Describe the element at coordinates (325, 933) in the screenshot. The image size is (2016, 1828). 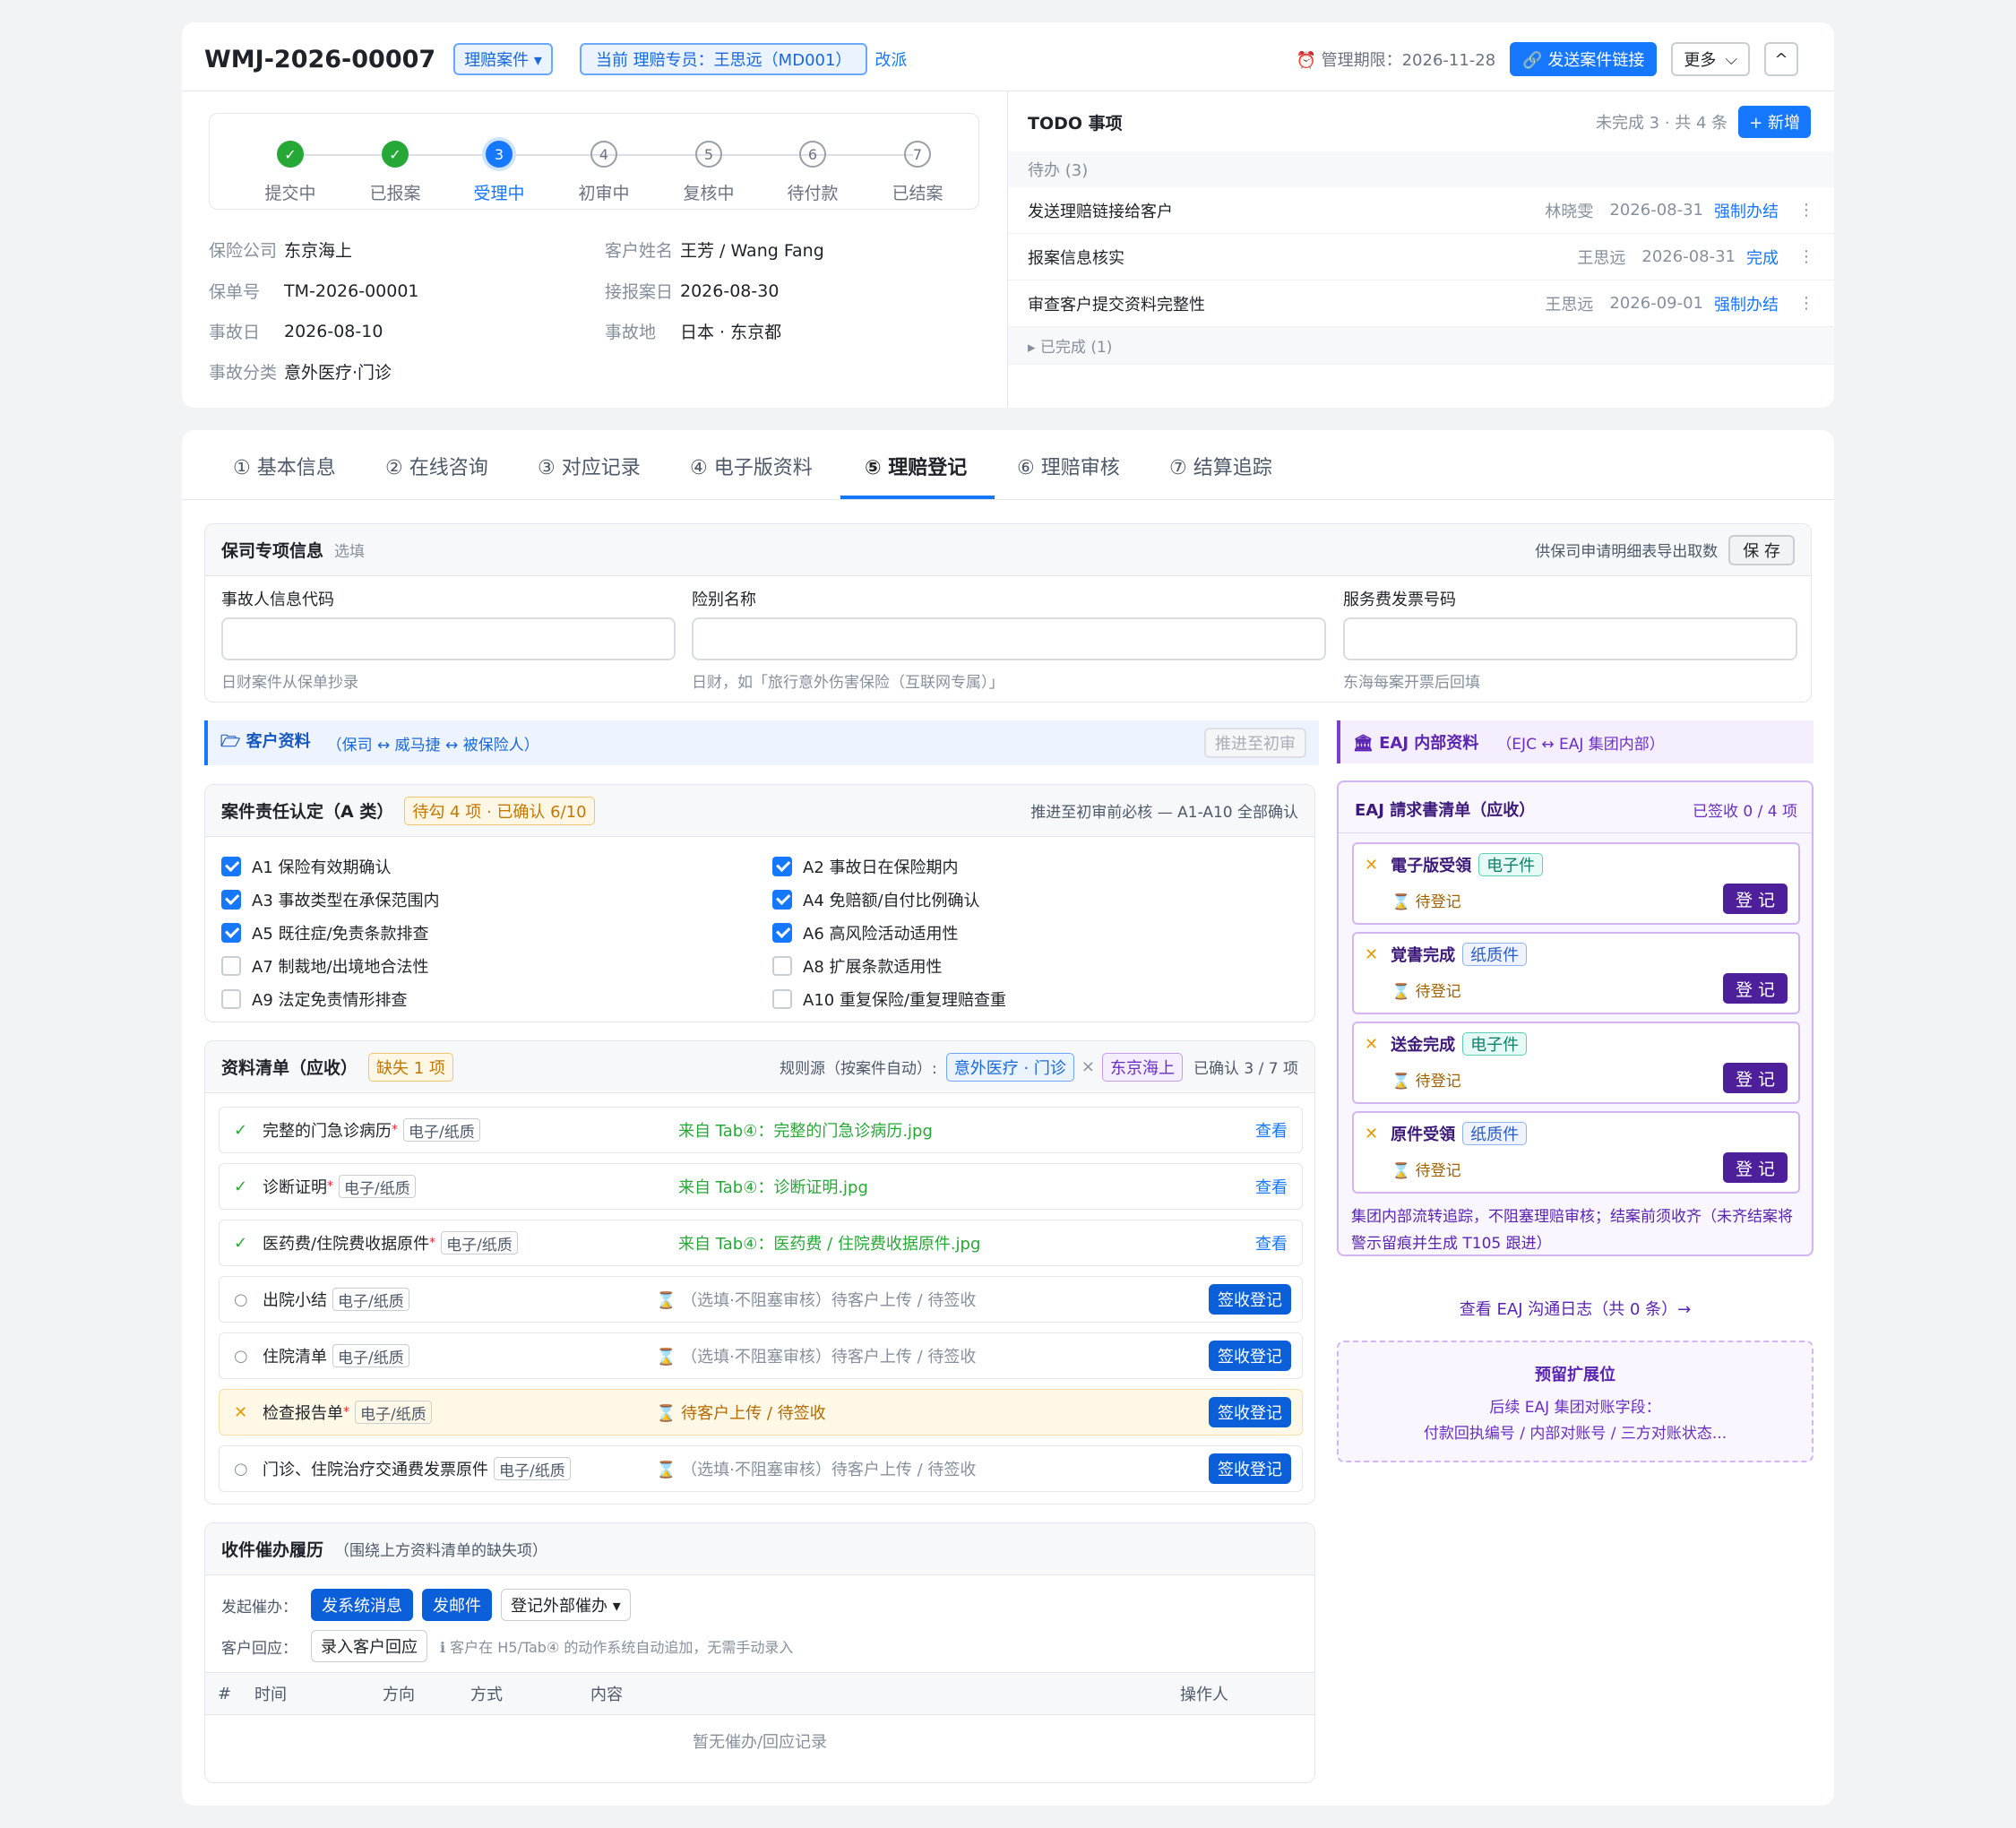
I see `liability-item-a5: A5 既往症/免责条款排查` at that location.